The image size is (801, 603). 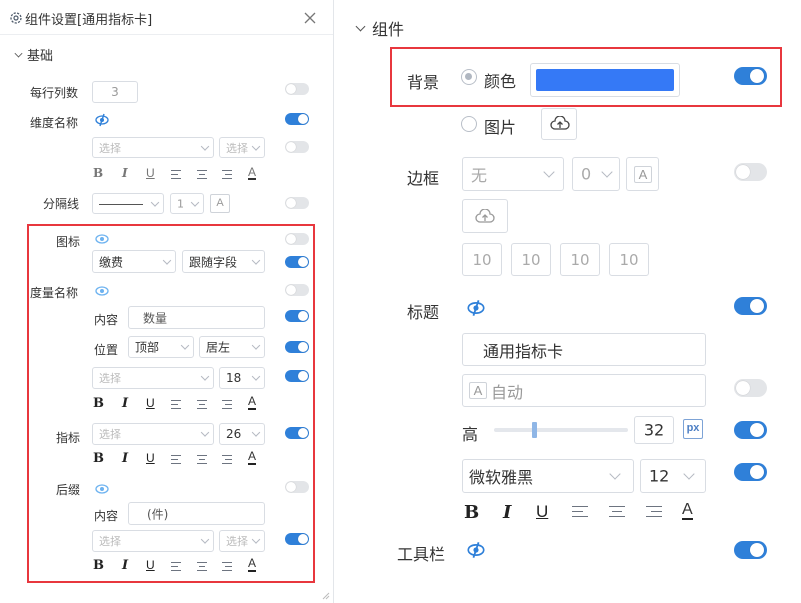 I want to click on title-input: 通用指标卡, so click(x=584, y=349).